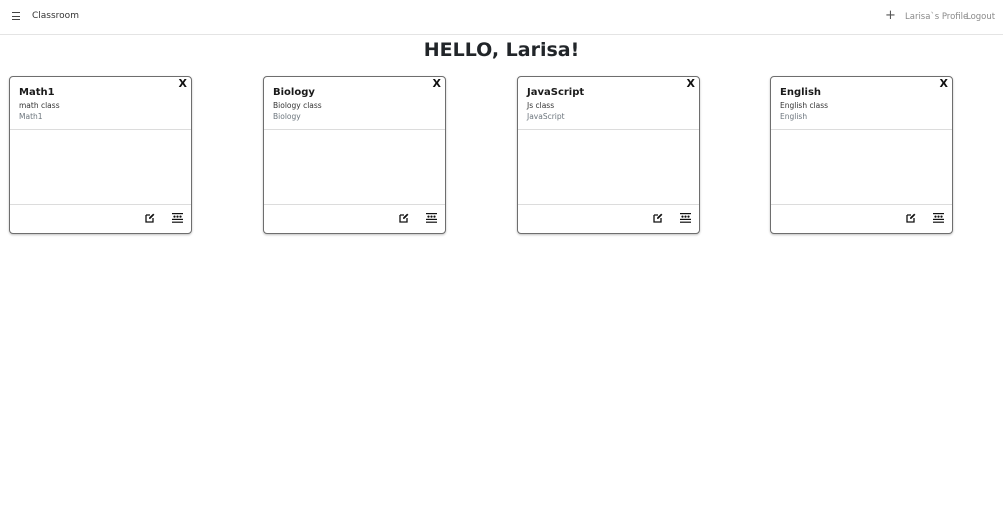  I want to click on card-description: Js class, so click(541, 105).